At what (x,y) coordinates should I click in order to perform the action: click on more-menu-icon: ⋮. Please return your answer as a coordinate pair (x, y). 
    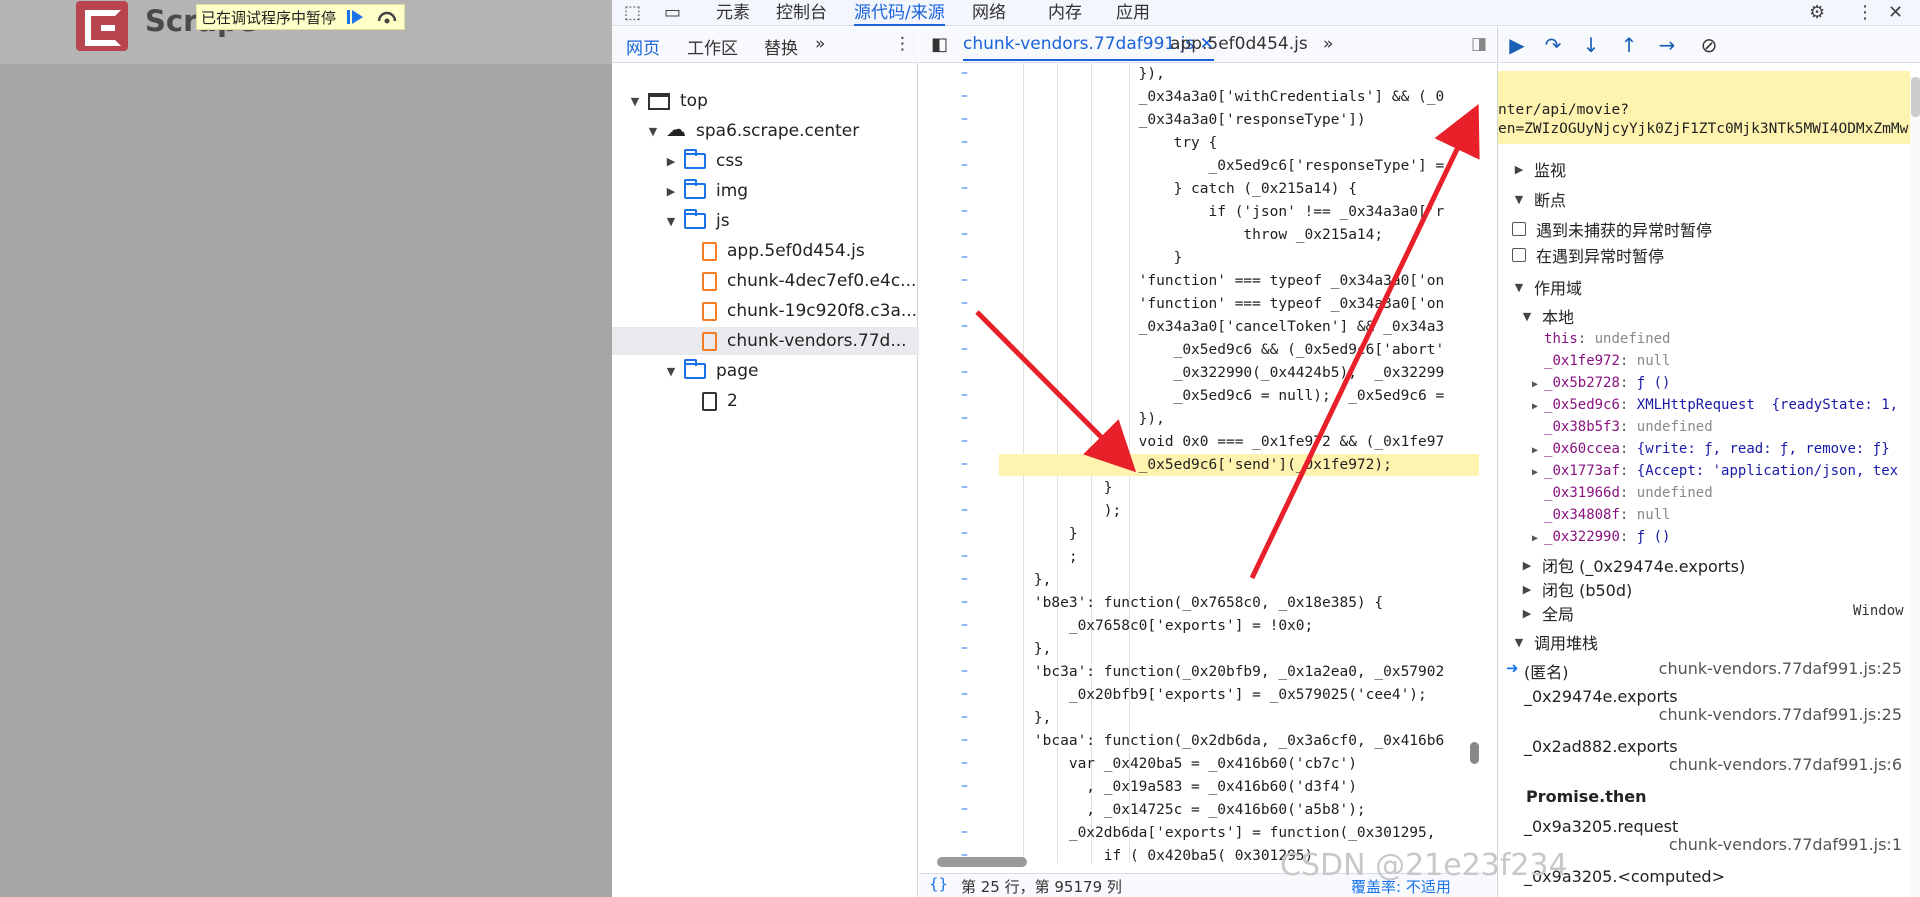
    Looking at the image, I should click on (1865, 12).